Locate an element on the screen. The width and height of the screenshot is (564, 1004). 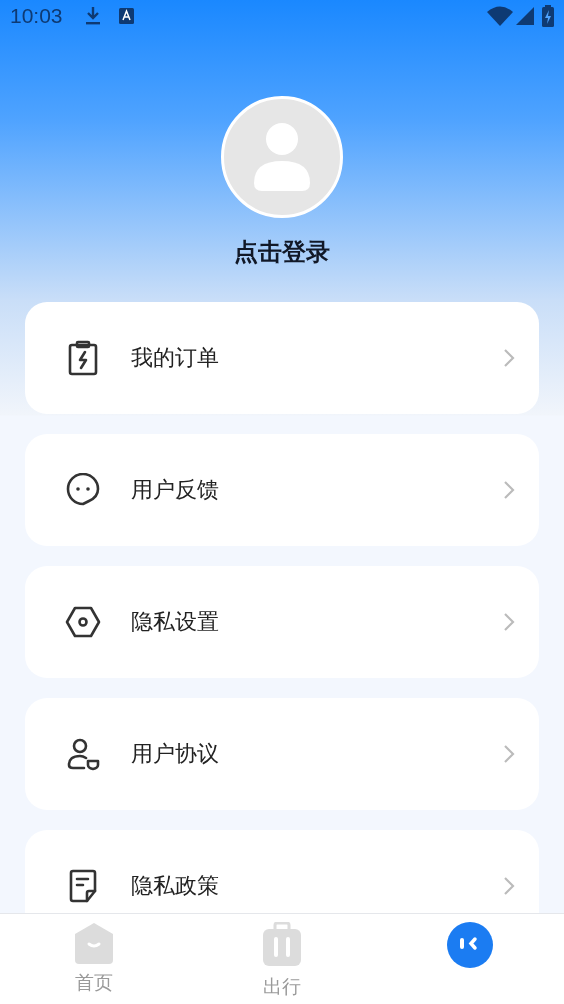
user-shield-icon is located at coordinates (83, 753).